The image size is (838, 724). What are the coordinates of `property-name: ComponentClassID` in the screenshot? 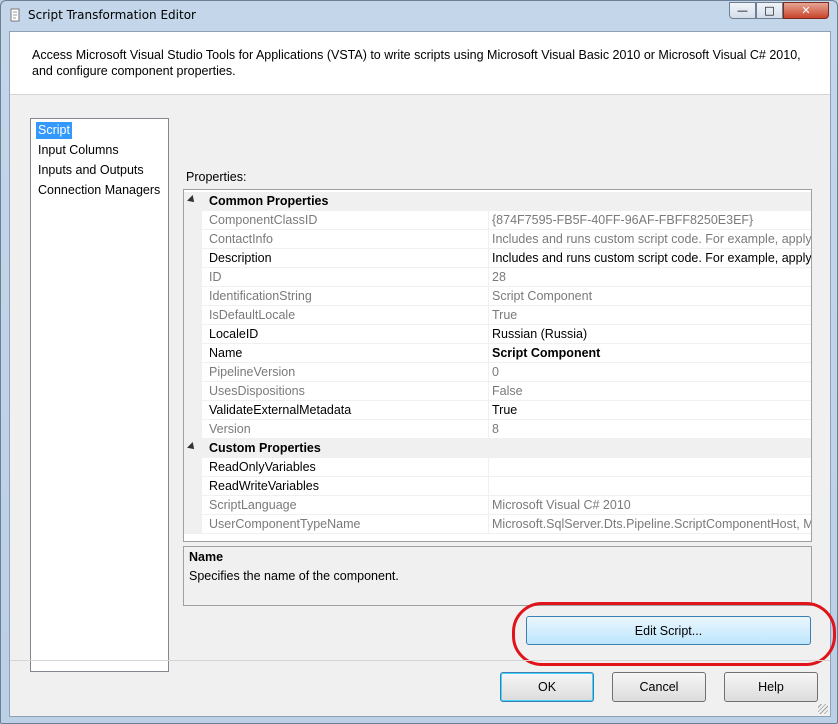 It's located at (263, 220).